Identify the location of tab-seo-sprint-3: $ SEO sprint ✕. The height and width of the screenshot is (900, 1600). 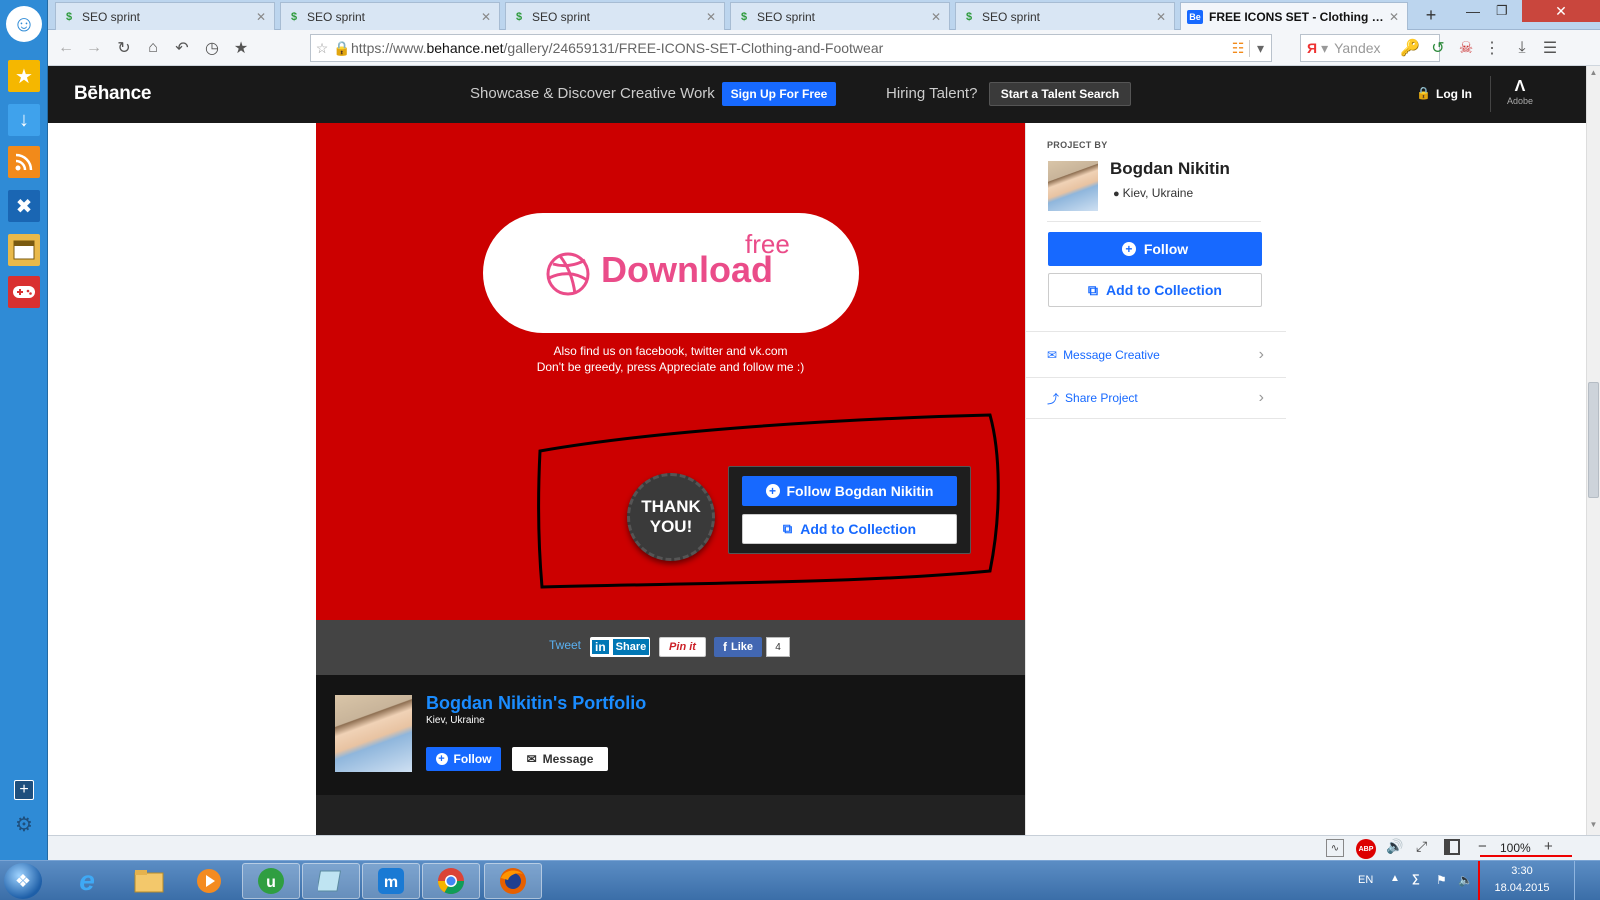
(615, 16).